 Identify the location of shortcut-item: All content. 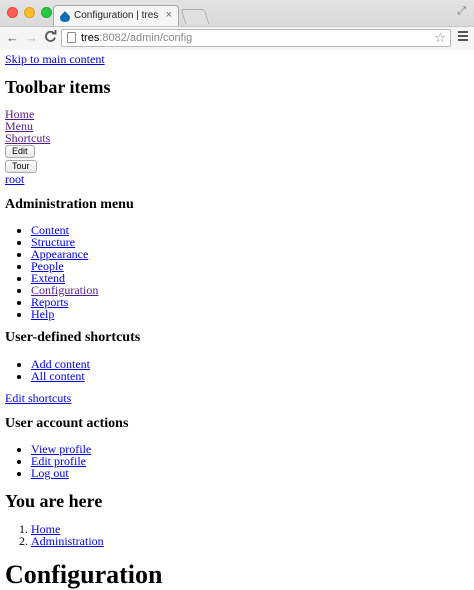
(60, 376).